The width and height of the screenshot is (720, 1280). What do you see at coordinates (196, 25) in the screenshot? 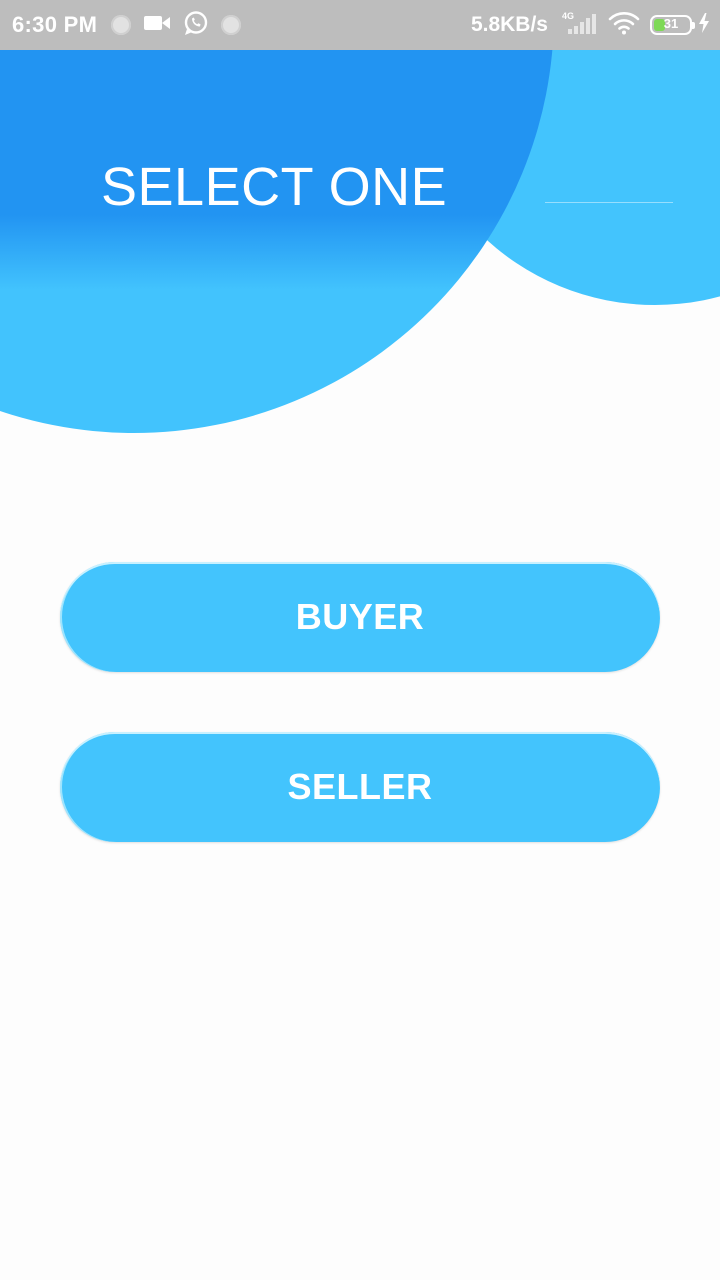
I see `whatsapp-icon` at bounding box center [196, 25].